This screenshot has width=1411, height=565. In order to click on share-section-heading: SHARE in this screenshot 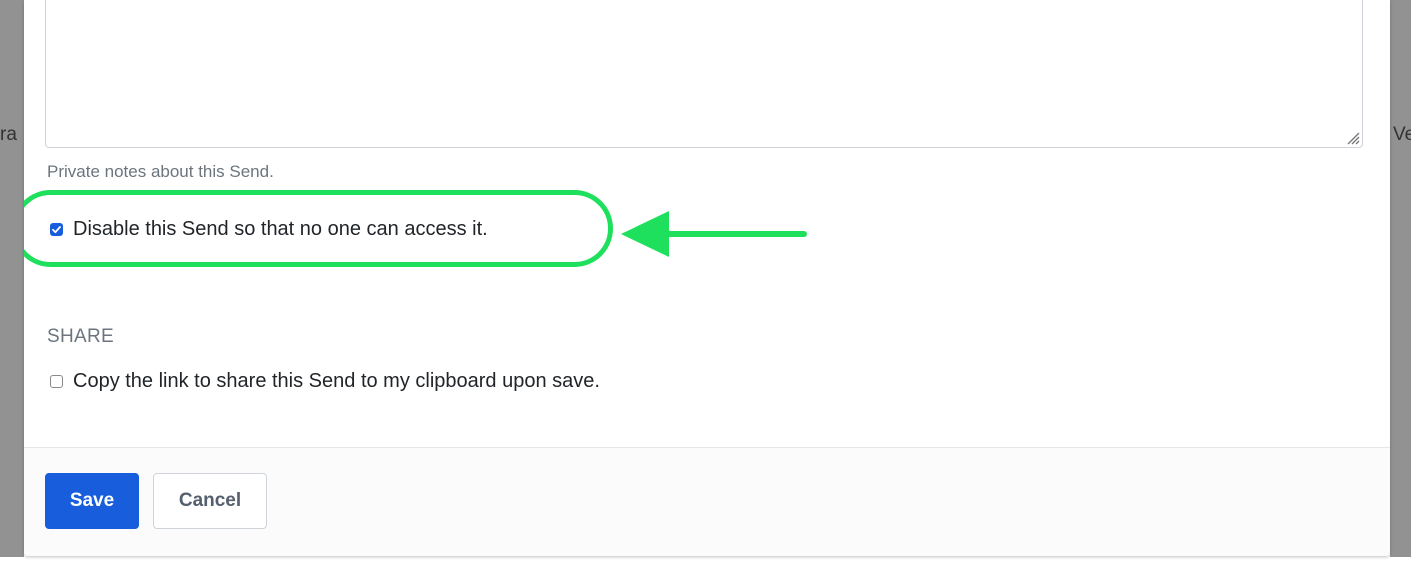, I will do `click(80, 336)`.